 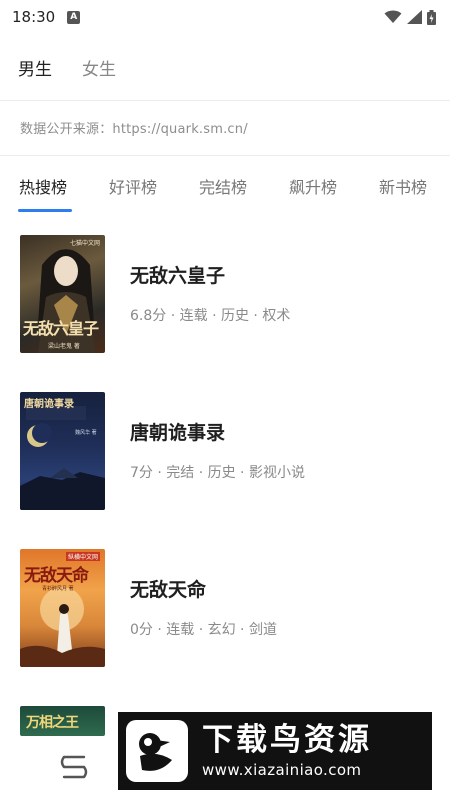 What do you see at coordinates (313, 186) in the screenshot?
I see `tab-rising: 飙升榜` at bounding box center [313, 186].